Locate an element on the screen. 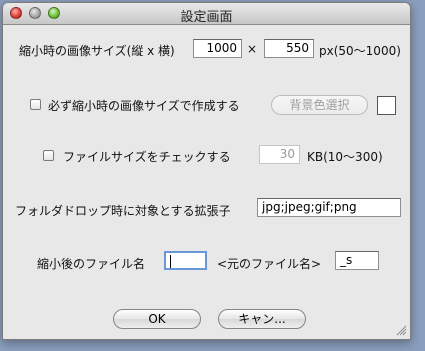 Image resolution: width=425 pixels, height=351 pixels. extensions-input: jpg;jpeg;gif;png is located at coordinates (329, 207).